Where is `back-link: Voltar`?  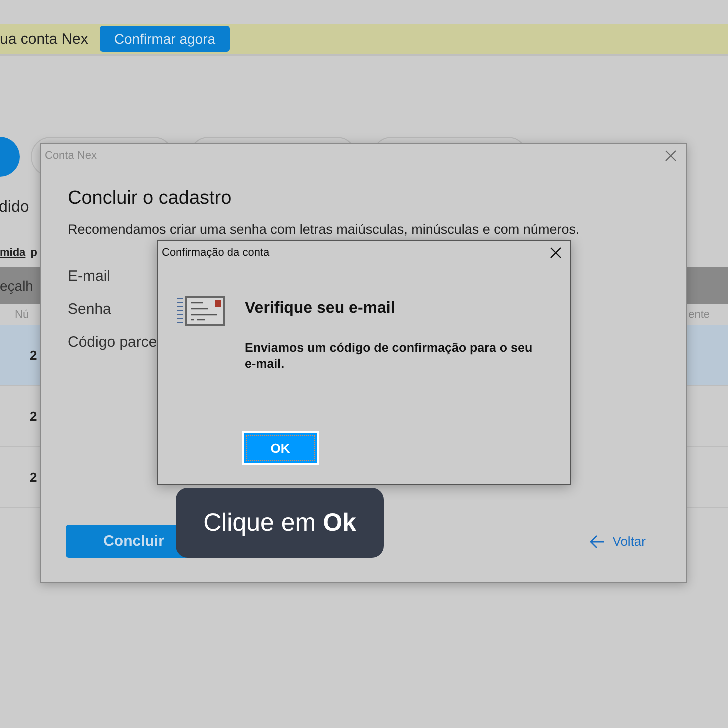
back-link: Voltar is located at coordinates (617, 541).